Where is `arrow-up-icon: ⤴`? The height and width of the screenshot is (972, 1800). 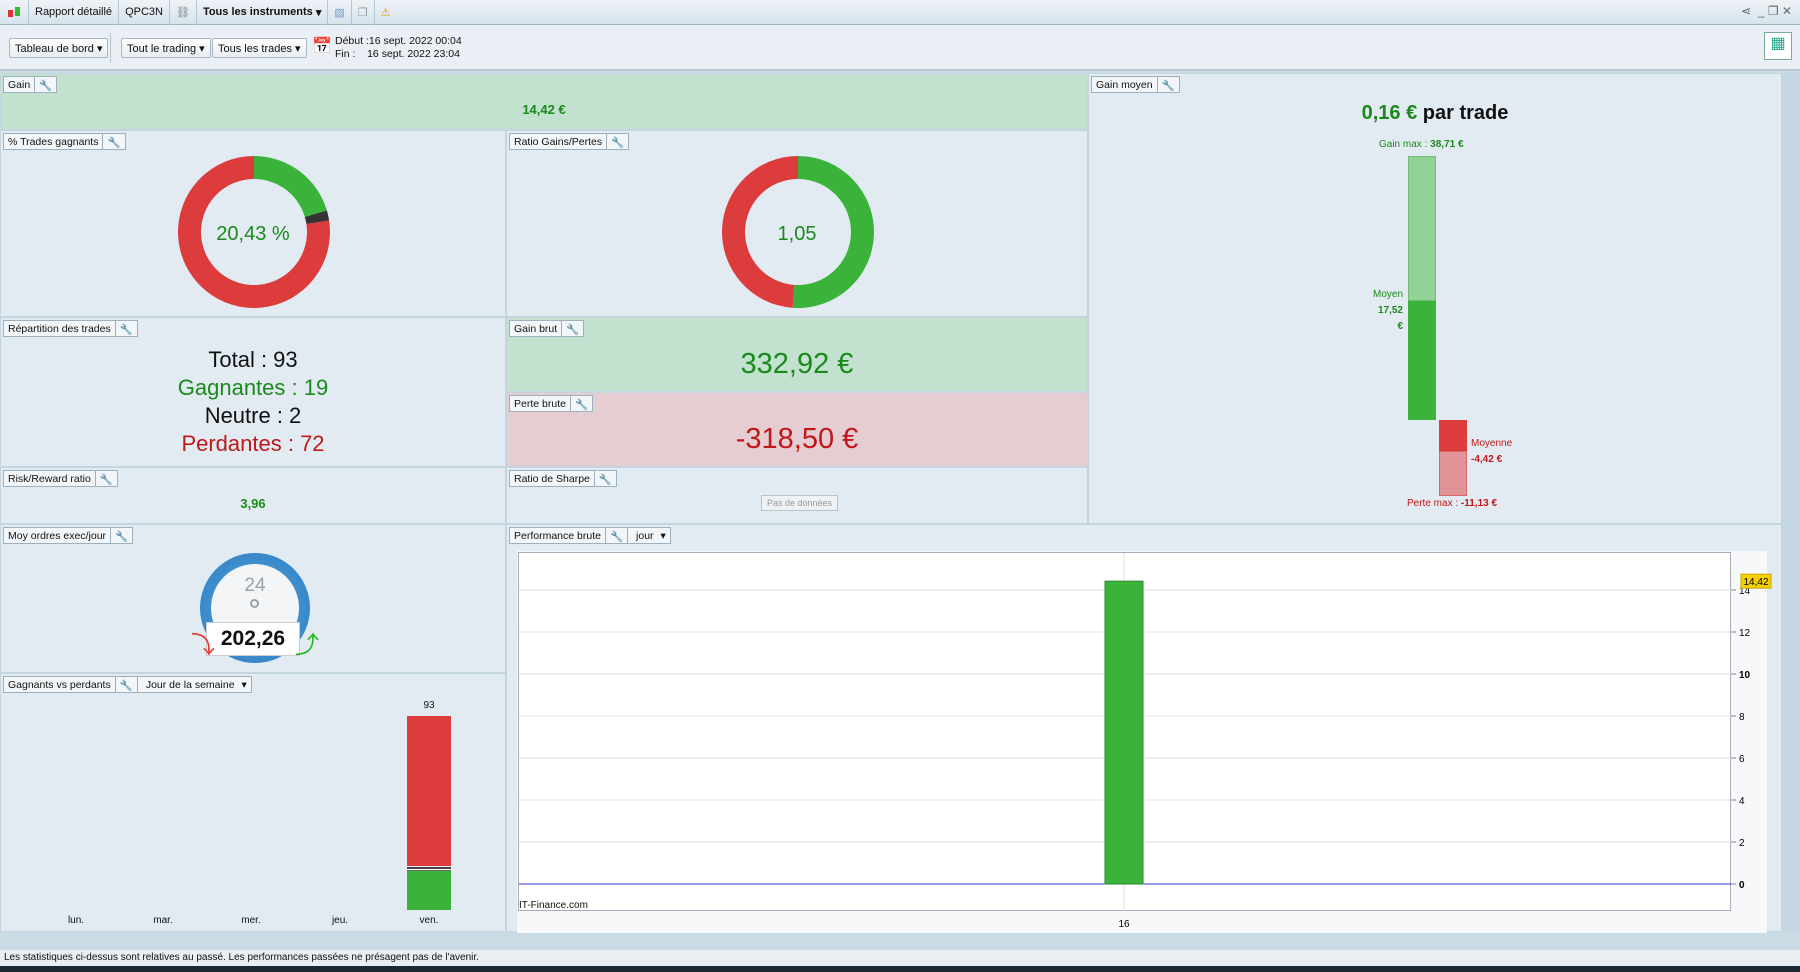
arrow-up-icon: ⤴ is located at coordinates (307, 645).